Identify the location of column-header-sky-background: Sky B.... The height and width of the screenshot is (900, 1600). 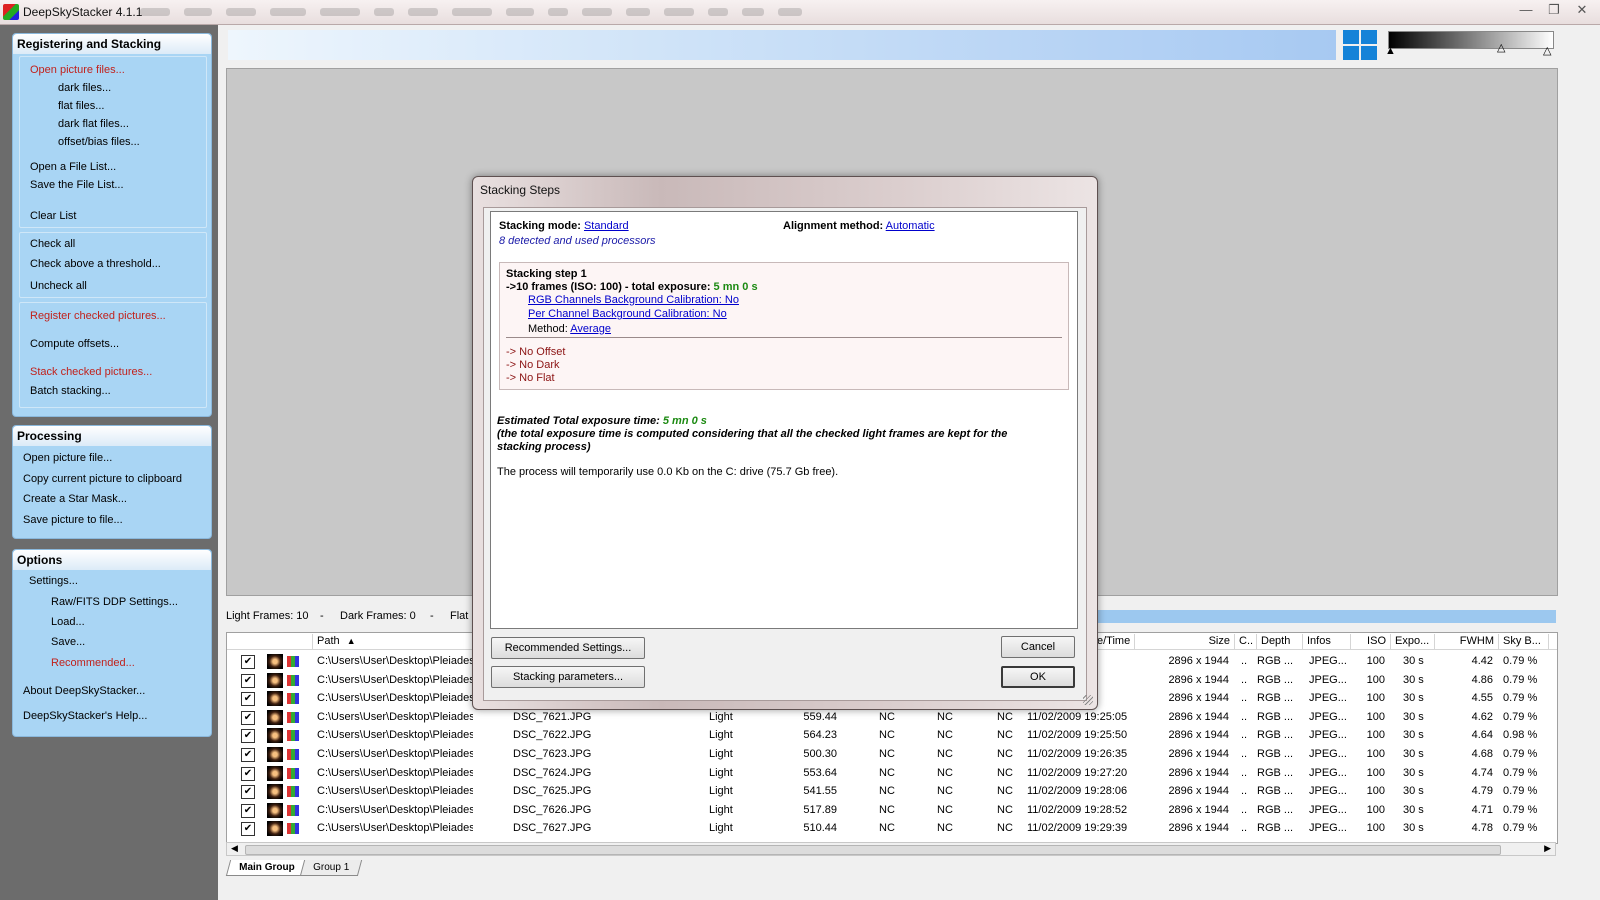
(1524, 641).